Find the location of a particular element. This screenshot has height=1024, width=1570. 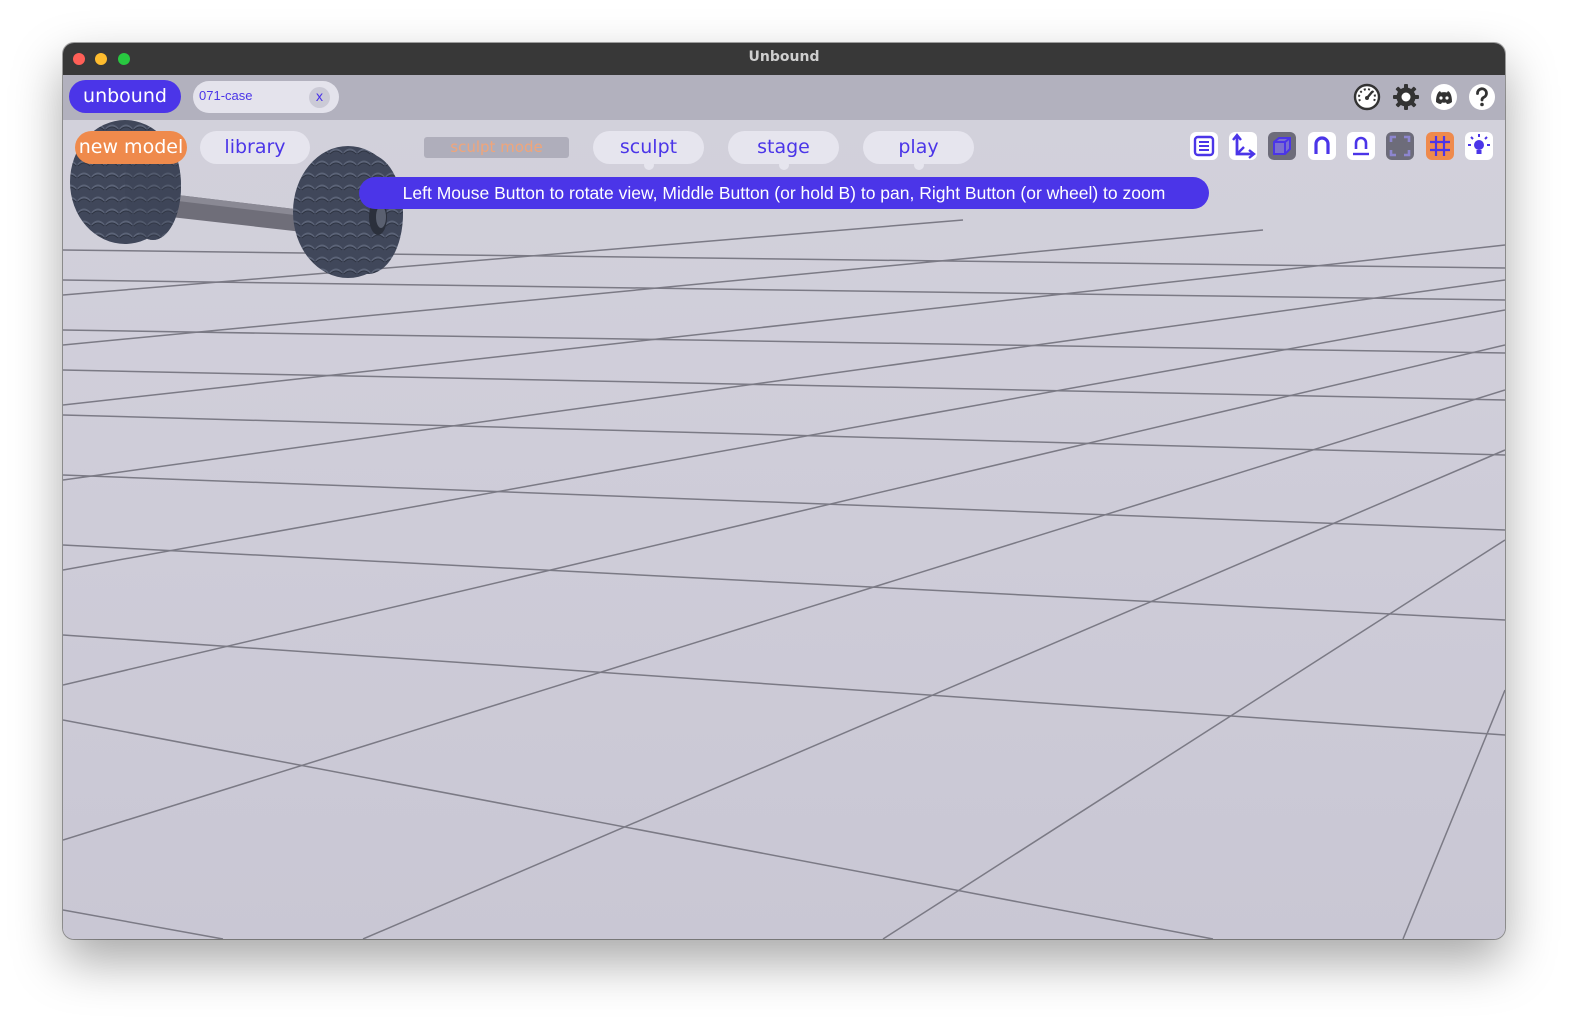

tab-sculpt-pointer is located at coordinates (648, 165).